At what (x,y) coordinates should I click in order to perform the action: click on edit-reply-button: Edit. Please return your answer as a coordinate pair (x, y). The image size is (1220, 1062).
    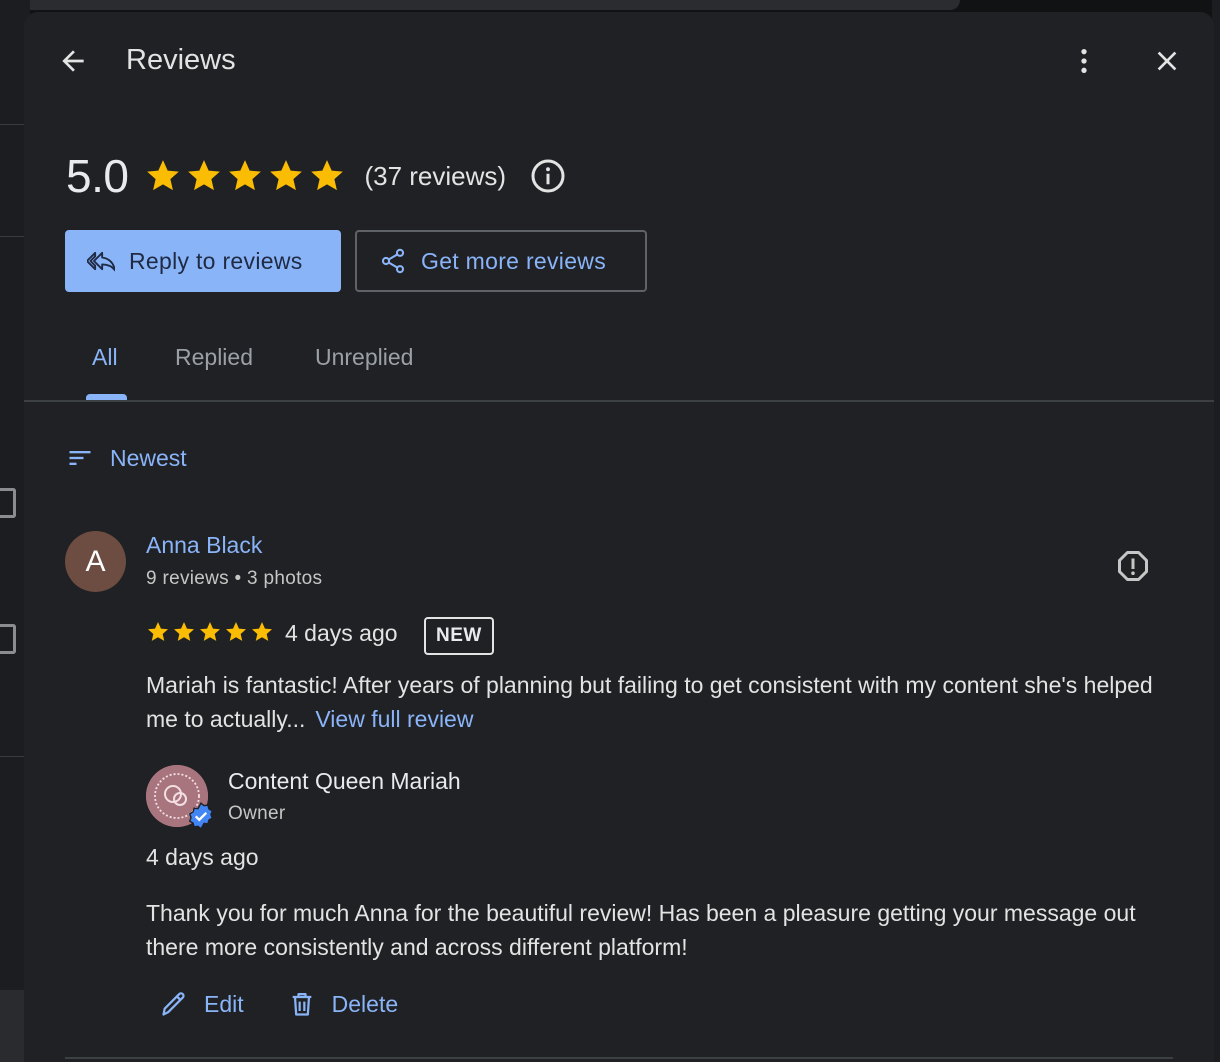
    Looking at the image, I should click on (202, 1004).